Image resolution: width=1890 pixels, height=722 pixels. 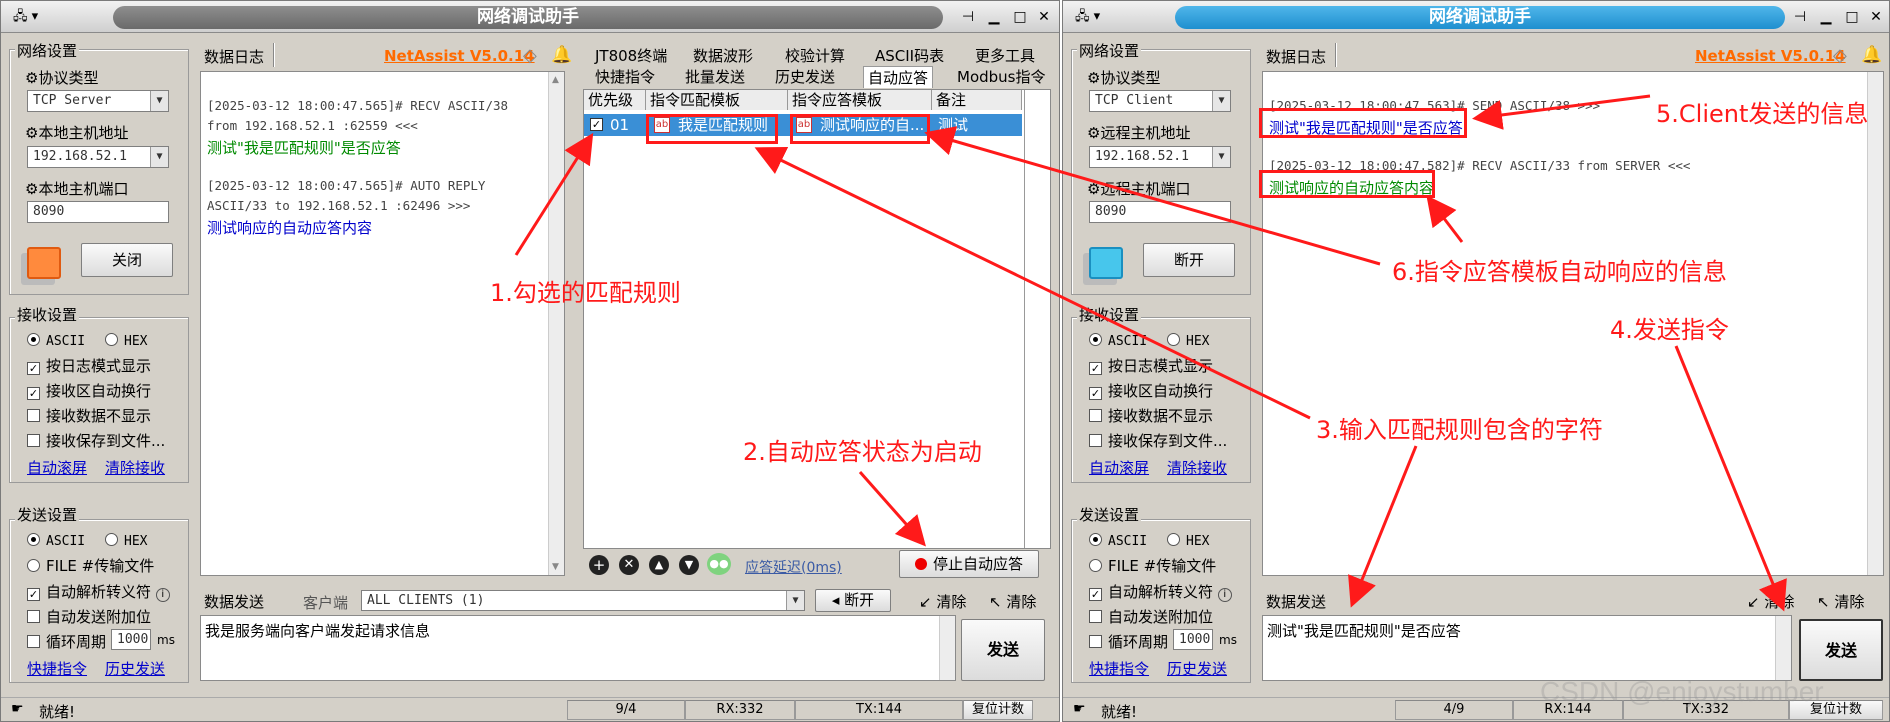 I want to click on protocol-select: TCP Server ▼, so click(x=98, y=101).